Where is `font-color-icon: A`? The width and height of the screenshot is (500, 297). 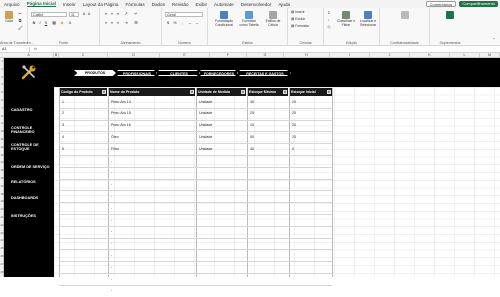 font-color-icon: A is located at coordinates (70, 23).